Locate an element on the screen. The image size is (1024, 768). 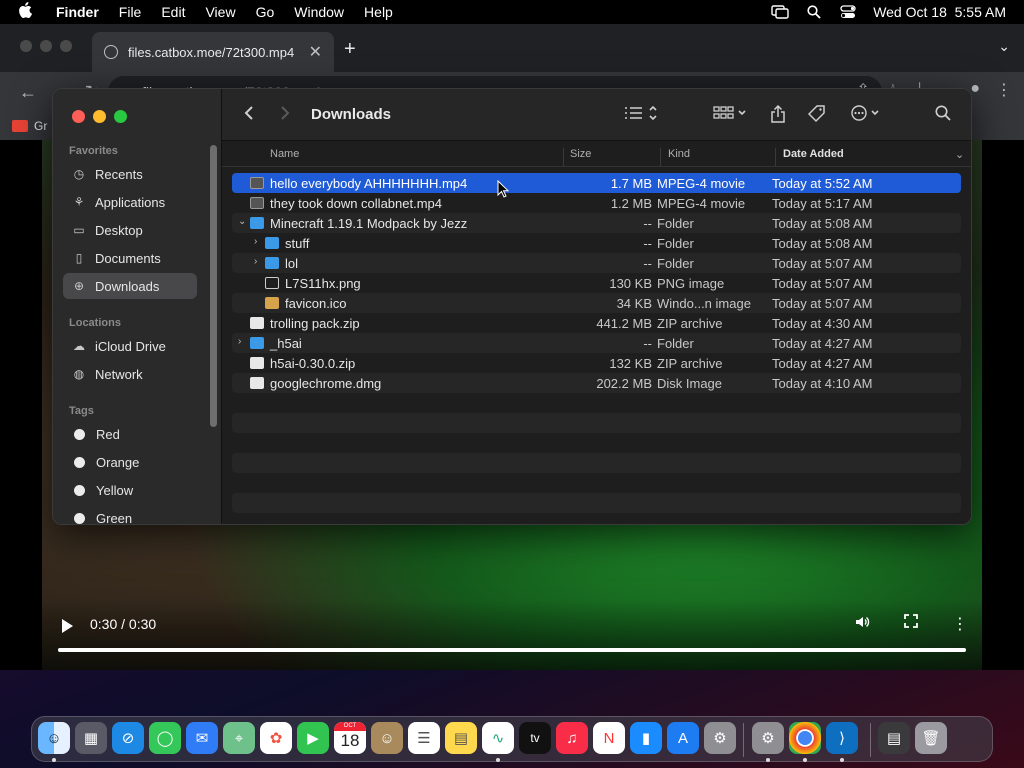
video-progress-bar is located at coordinates (512, 650).